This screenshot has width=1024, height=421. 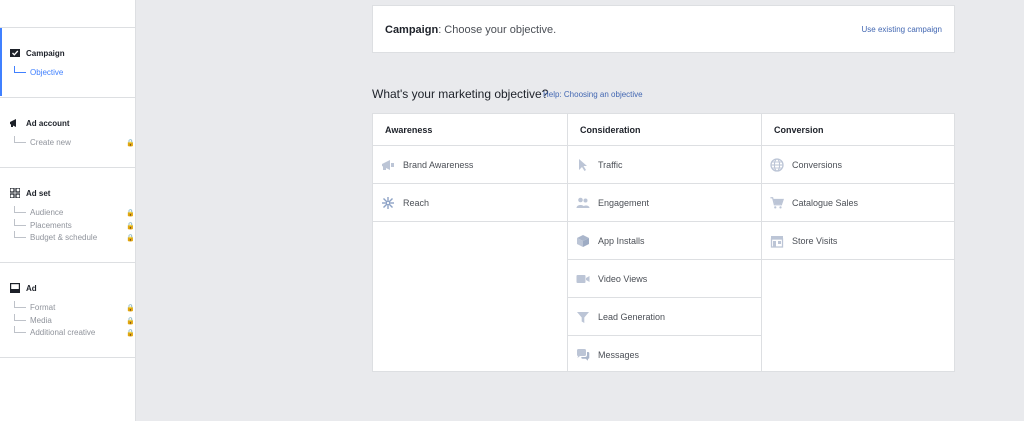 I want to click on people-icon, so click(x=583, y=203).